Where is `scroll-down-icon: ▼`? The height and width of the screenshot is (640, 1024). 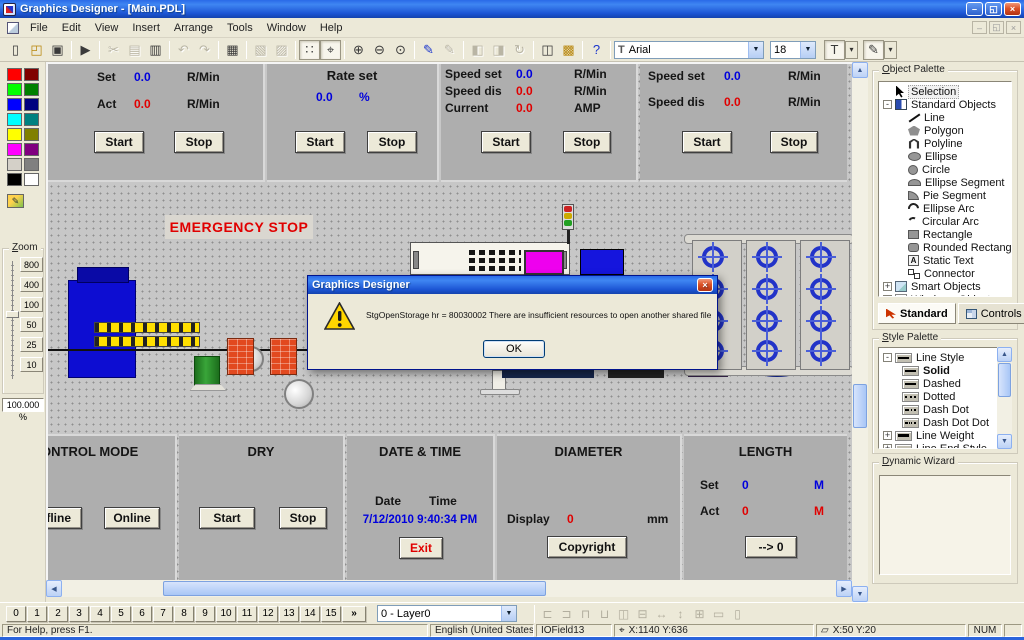
scroll-down-icon: ▼ is located at coordinates (1004, 441).